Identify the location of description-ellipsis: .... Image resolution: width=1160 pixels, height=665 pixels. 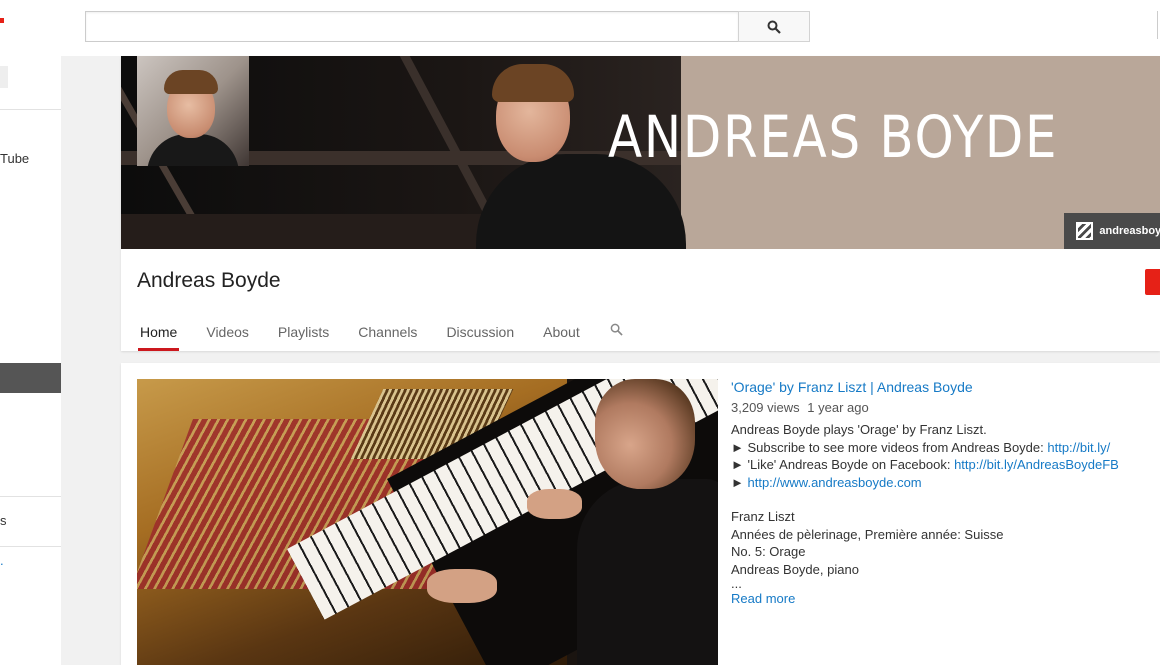
(736, 583).